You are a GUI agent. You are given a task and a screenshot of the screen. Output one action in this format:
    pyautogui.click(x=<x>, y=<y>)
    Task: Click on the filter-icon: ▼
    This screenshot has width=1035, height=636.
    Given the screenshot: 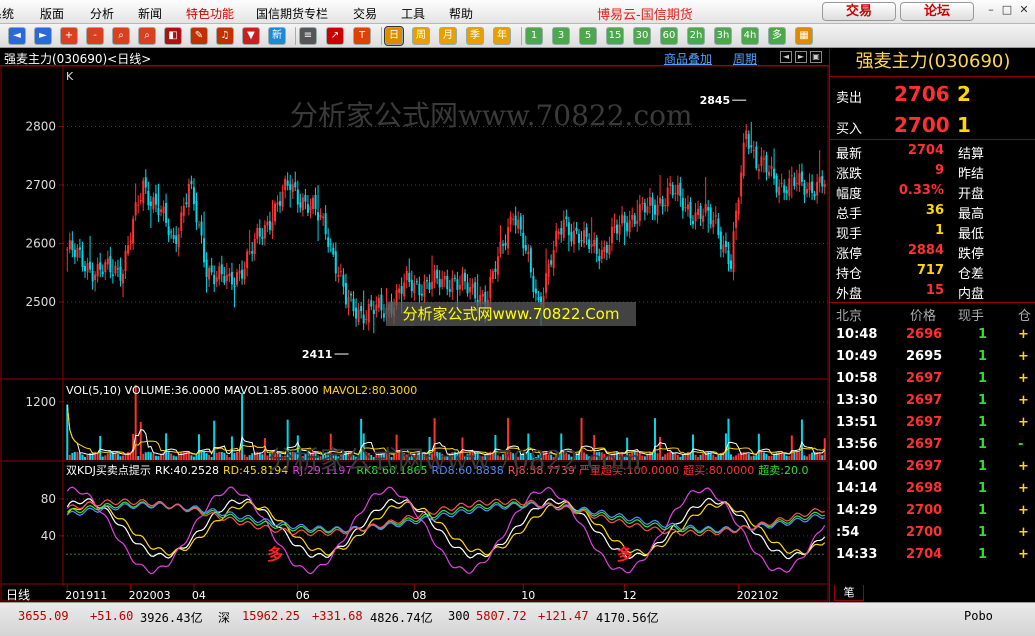 What is the action you would take?
    pyautogui.click(x=251, y=36)
    